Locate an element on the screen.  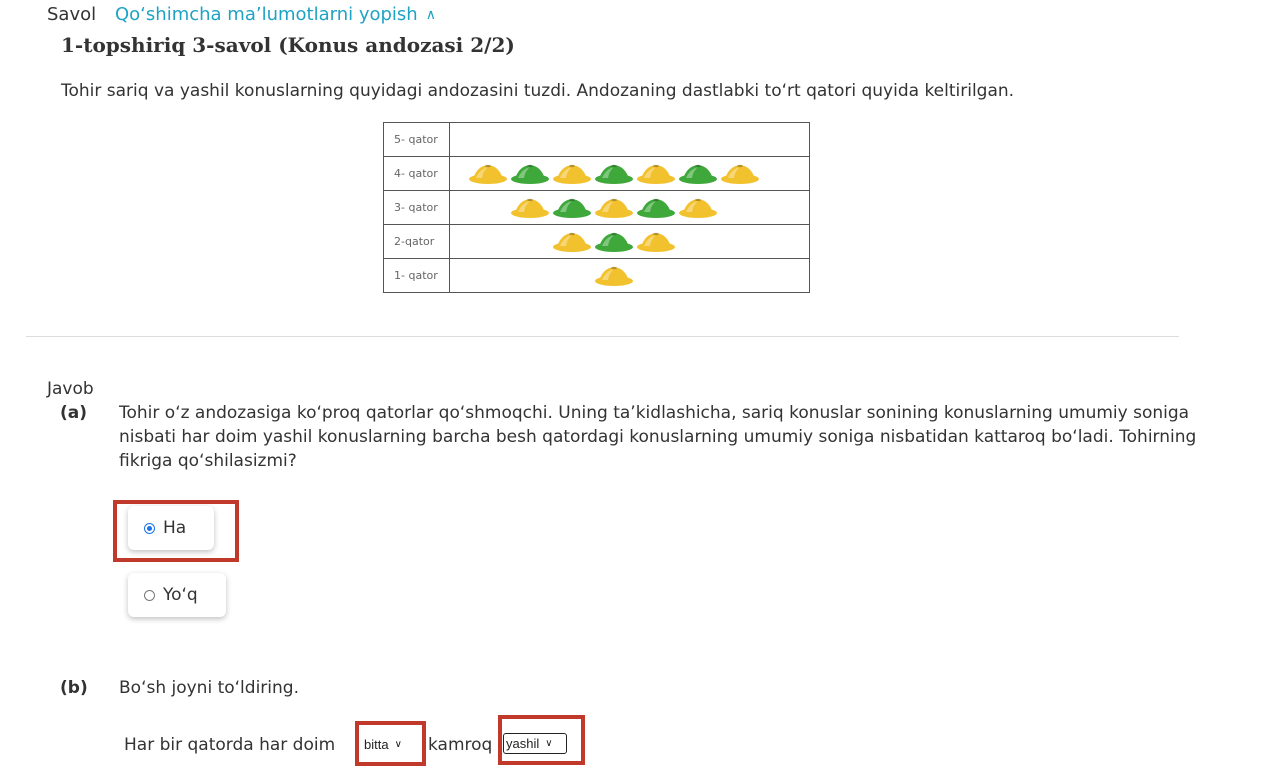
answer-label: Javob is located at coordinates (70, 389).